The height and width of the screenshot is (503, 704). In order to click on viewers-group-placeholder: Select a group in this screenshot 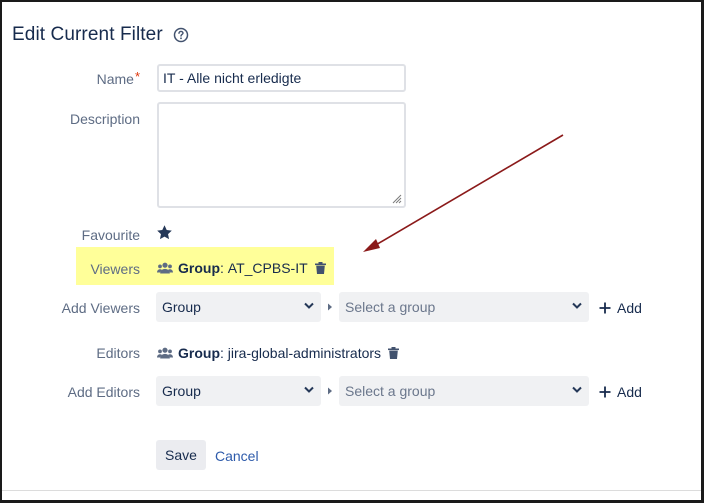, I will do `click(390, 307)`.